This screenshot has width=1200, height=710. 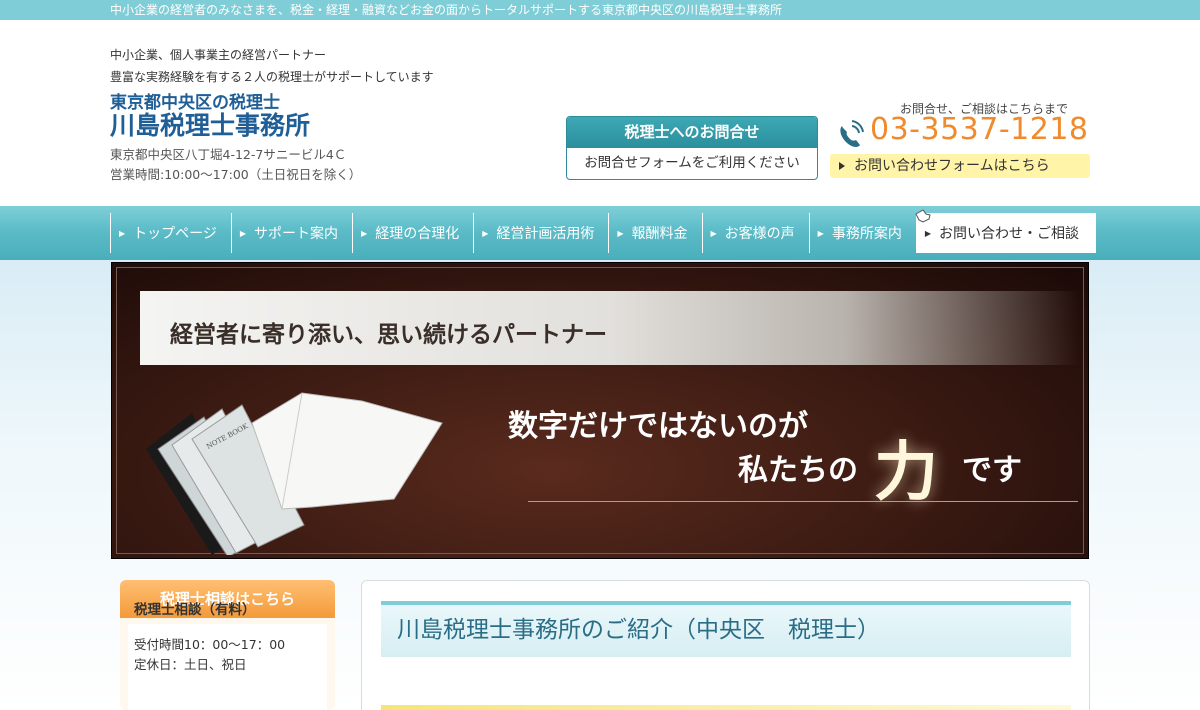 What do you see at coordinates (906, 472) in the screenshot?
I see `hero-message-emphasis: 力` at bounding box center [906, 472].